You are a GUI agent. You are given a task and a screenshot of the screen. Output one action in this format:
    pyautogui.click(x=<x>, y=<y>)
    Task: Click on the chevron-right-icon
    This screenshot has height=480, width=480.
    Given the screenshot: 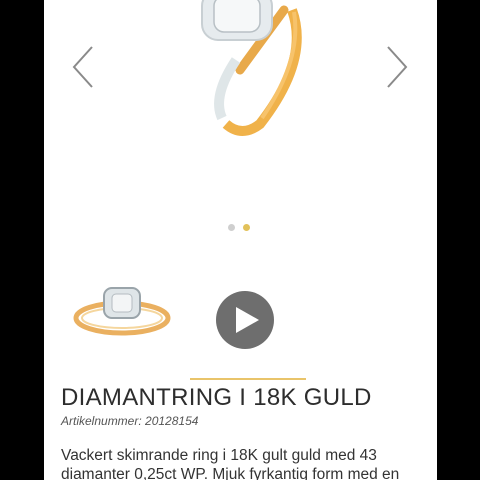 What is the action you would take?
    pyautogui.click(x=397, y=67)
    